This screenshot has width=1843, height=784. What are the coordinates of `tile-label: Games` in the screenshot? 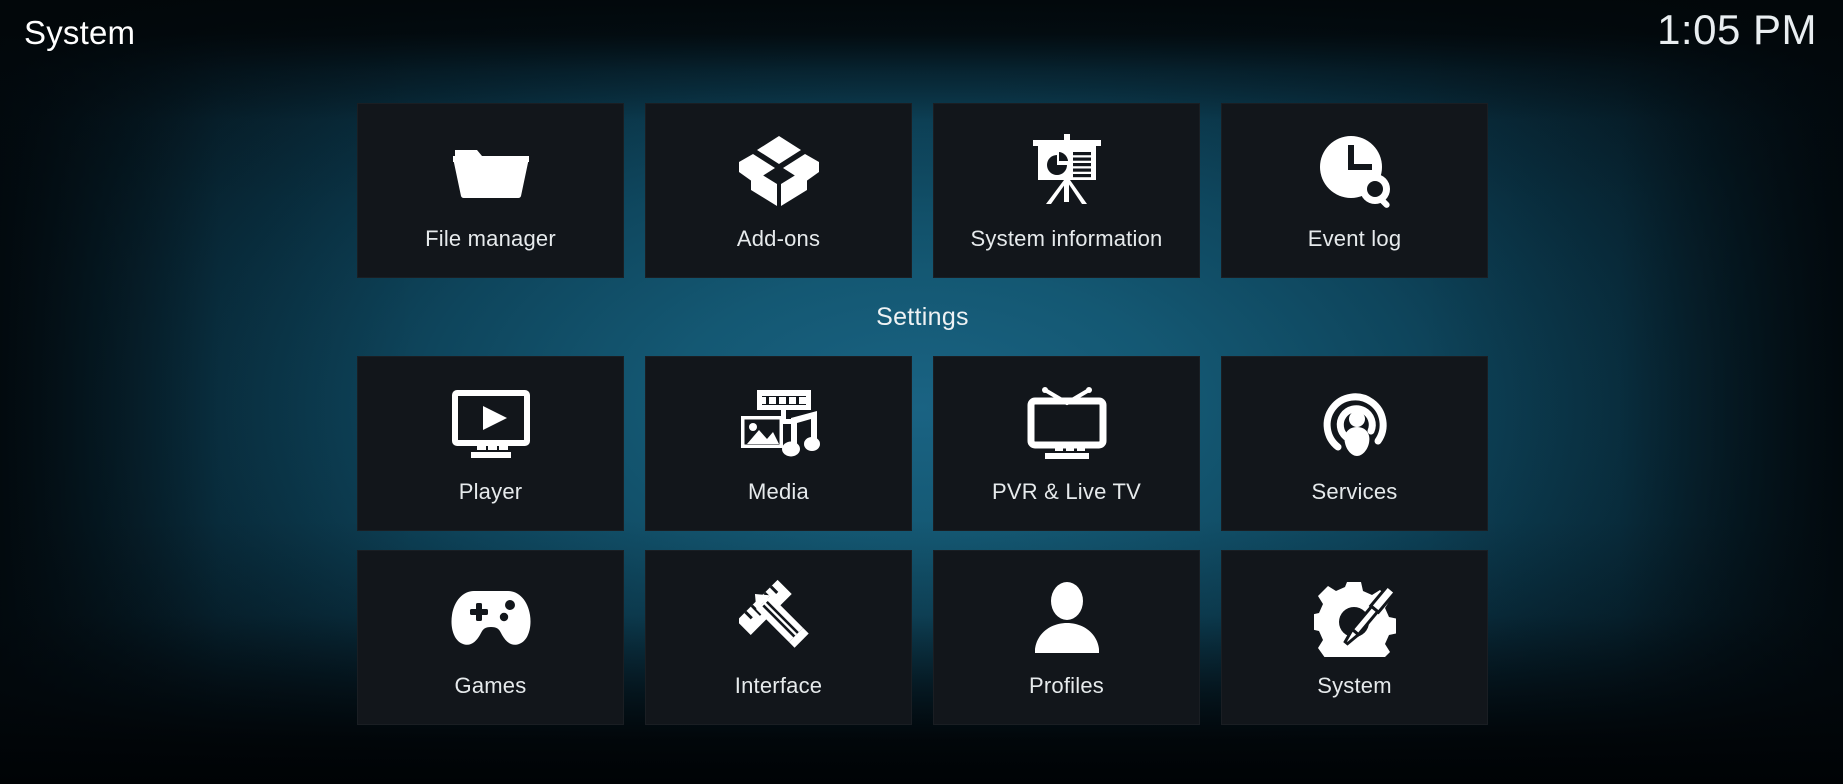 It's located at (490, 685).